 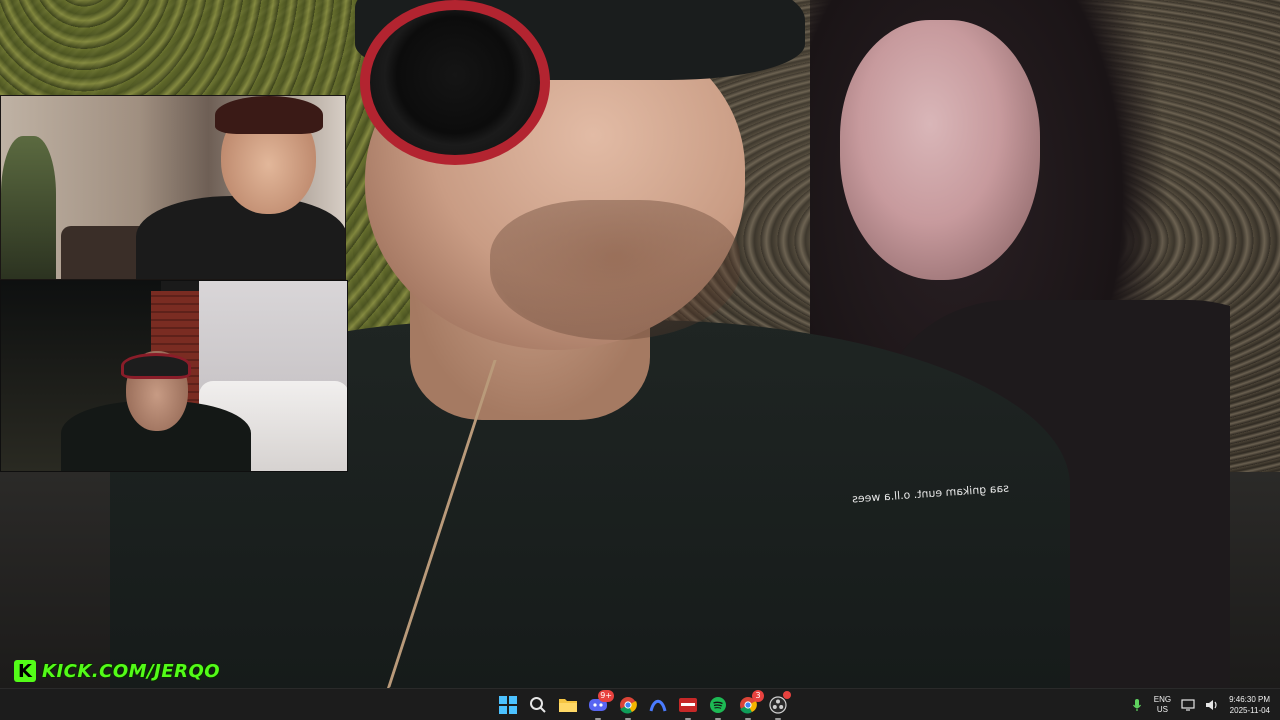 I want to click on webcam-plant, so click(x=28, y=207).